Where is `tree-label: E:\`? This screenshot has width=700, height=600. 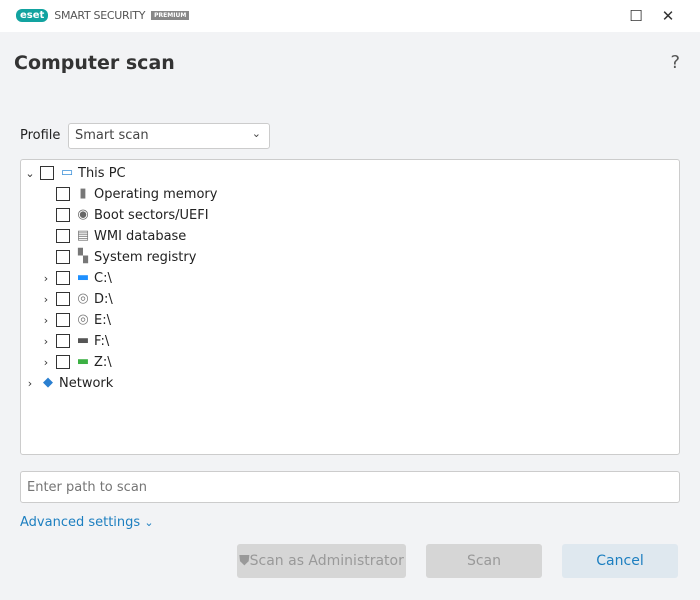 tree-label: E:\ is located at coordinates (102, 320).